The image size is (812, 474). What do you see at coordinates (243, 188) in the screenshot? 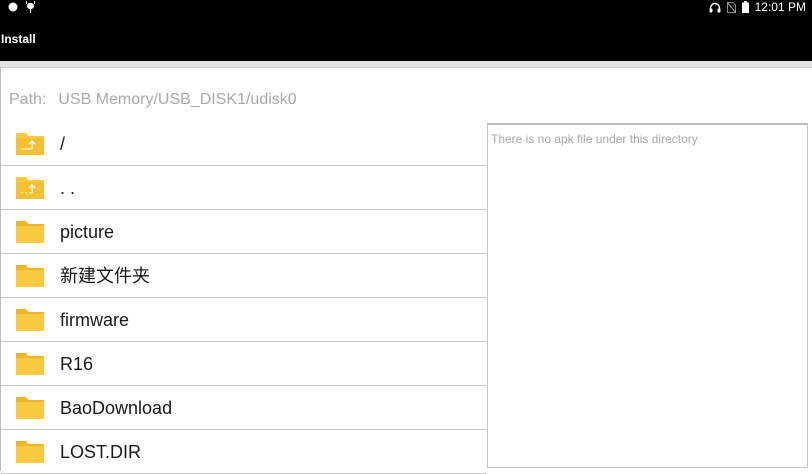
I see `list-item-parent: . .` at bounding box center [243, 188].